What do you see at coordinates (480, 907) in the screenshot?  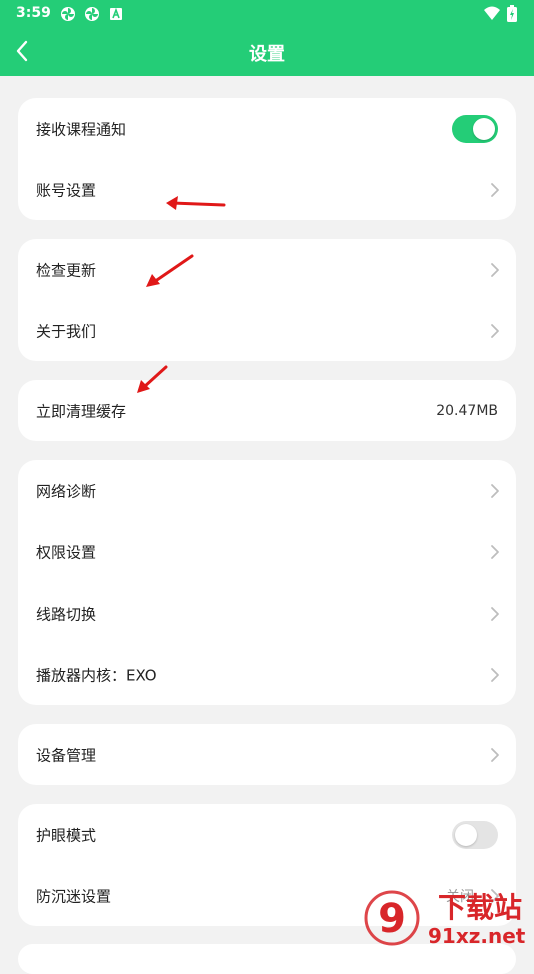 I see `watermark-title: 下载站` at bounding box center [480, 907].